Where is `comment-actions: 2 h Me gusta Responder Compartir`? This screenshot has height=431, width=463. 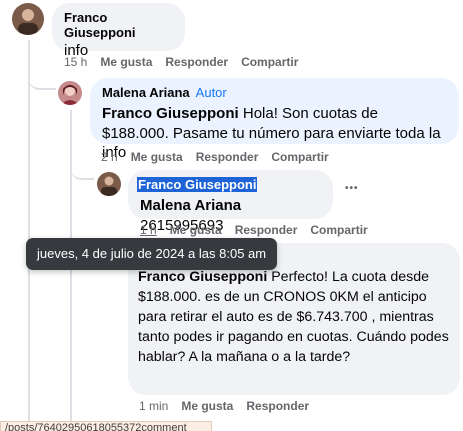
comment-actions: 2 h Me gusta Responder Compartir is located at coordinates (215, 157).